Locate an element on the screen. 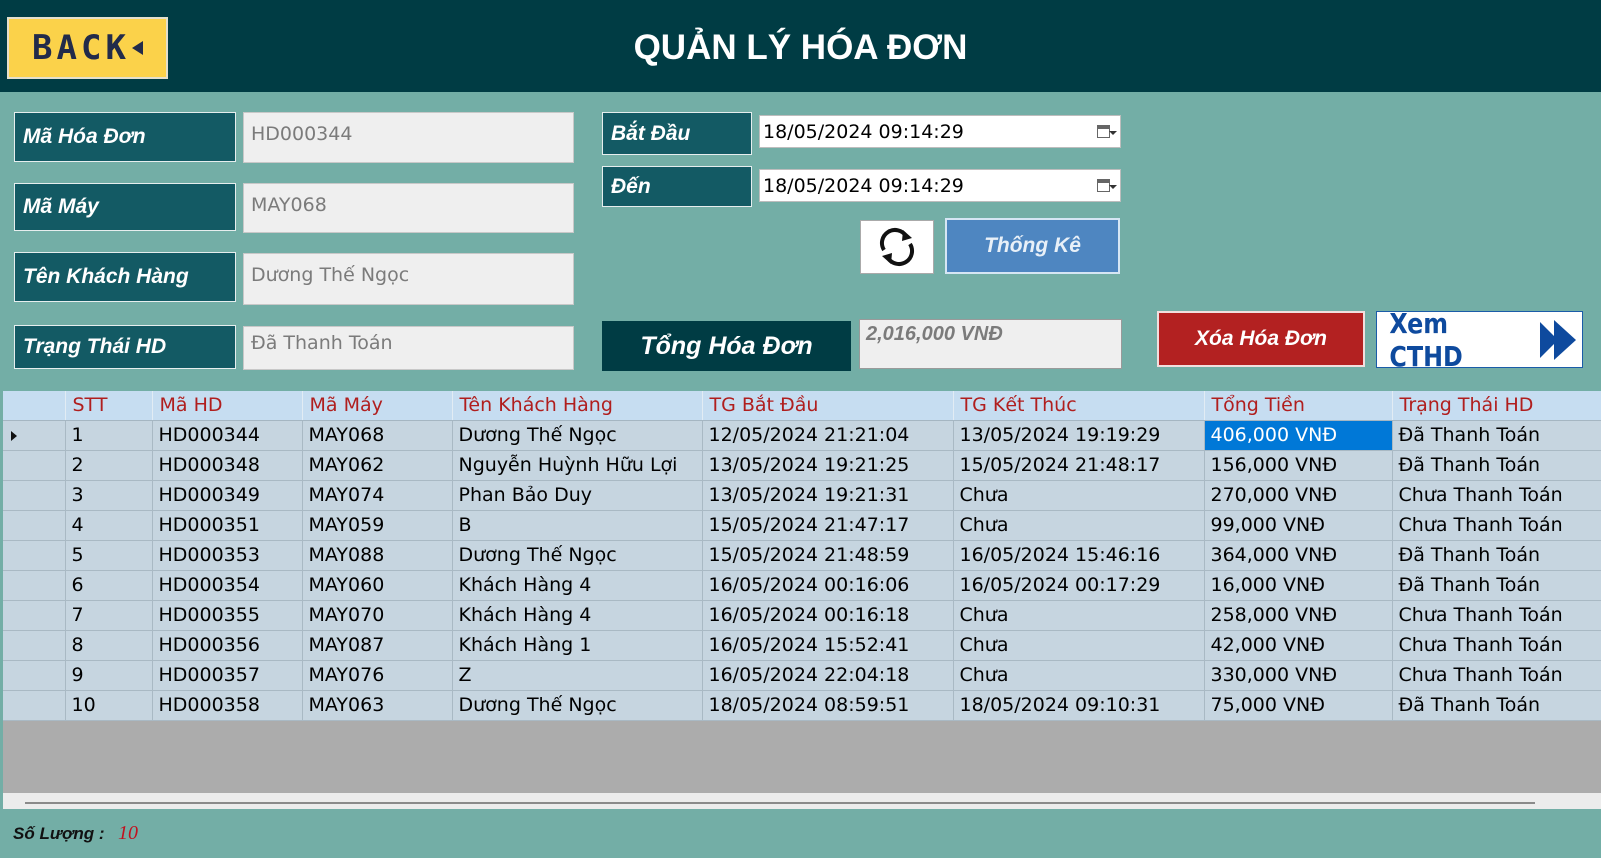 The height and width of the screenshot is (858, 1601). cell-ma-hd: HD000358 is located at coordinates (227, 705).